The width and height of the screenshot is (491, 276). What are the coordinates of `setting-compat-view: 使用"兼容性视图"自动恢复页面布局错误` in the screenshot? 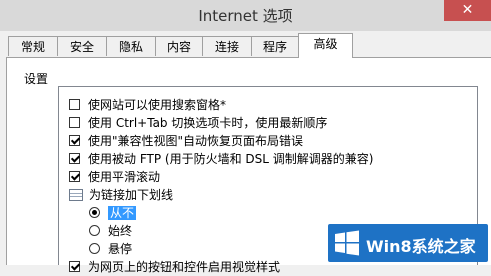 It's located at (186, 141).